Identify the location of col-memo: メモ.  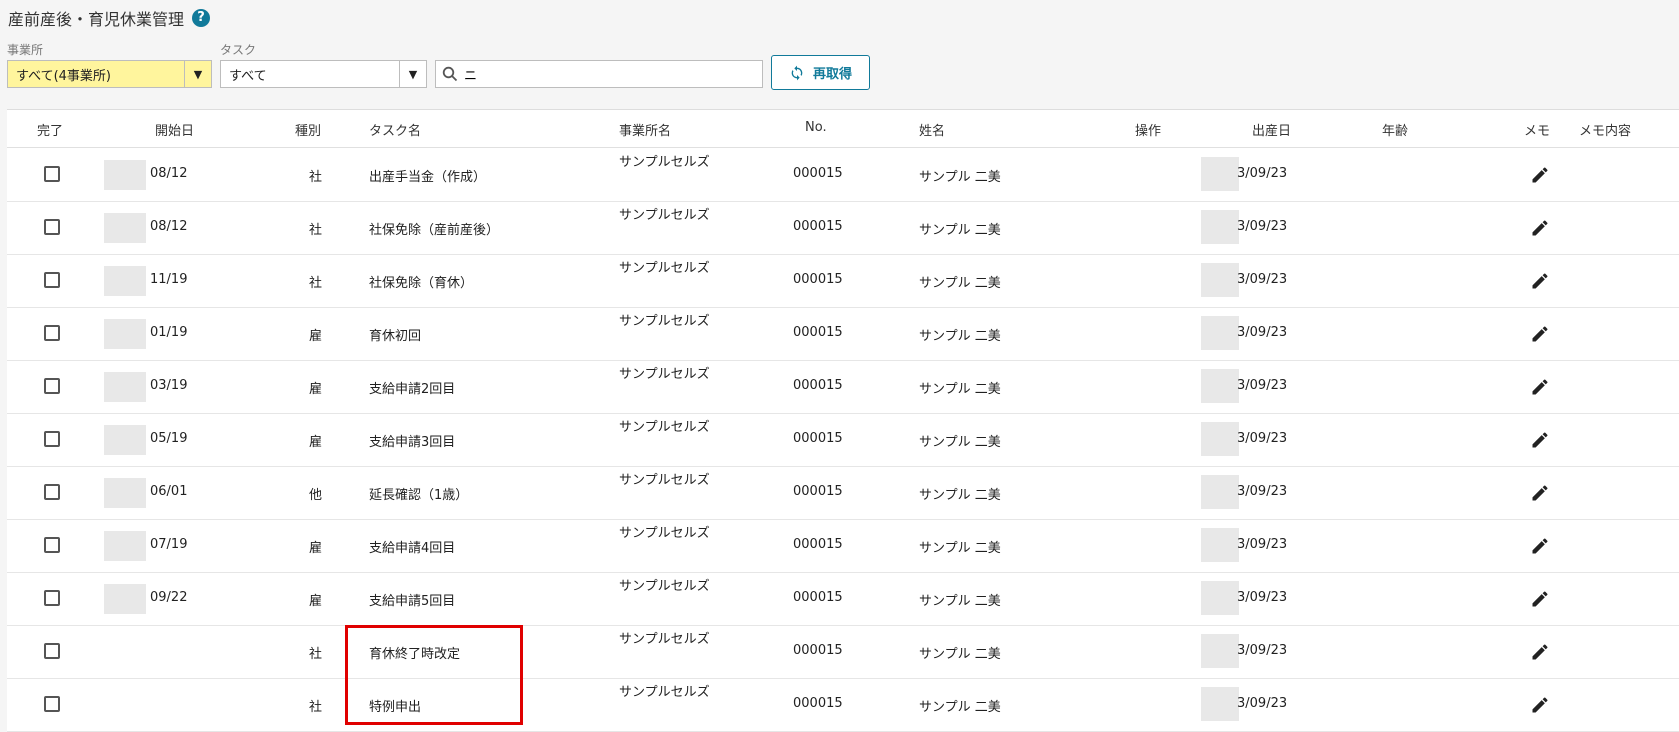
(1537, 129).